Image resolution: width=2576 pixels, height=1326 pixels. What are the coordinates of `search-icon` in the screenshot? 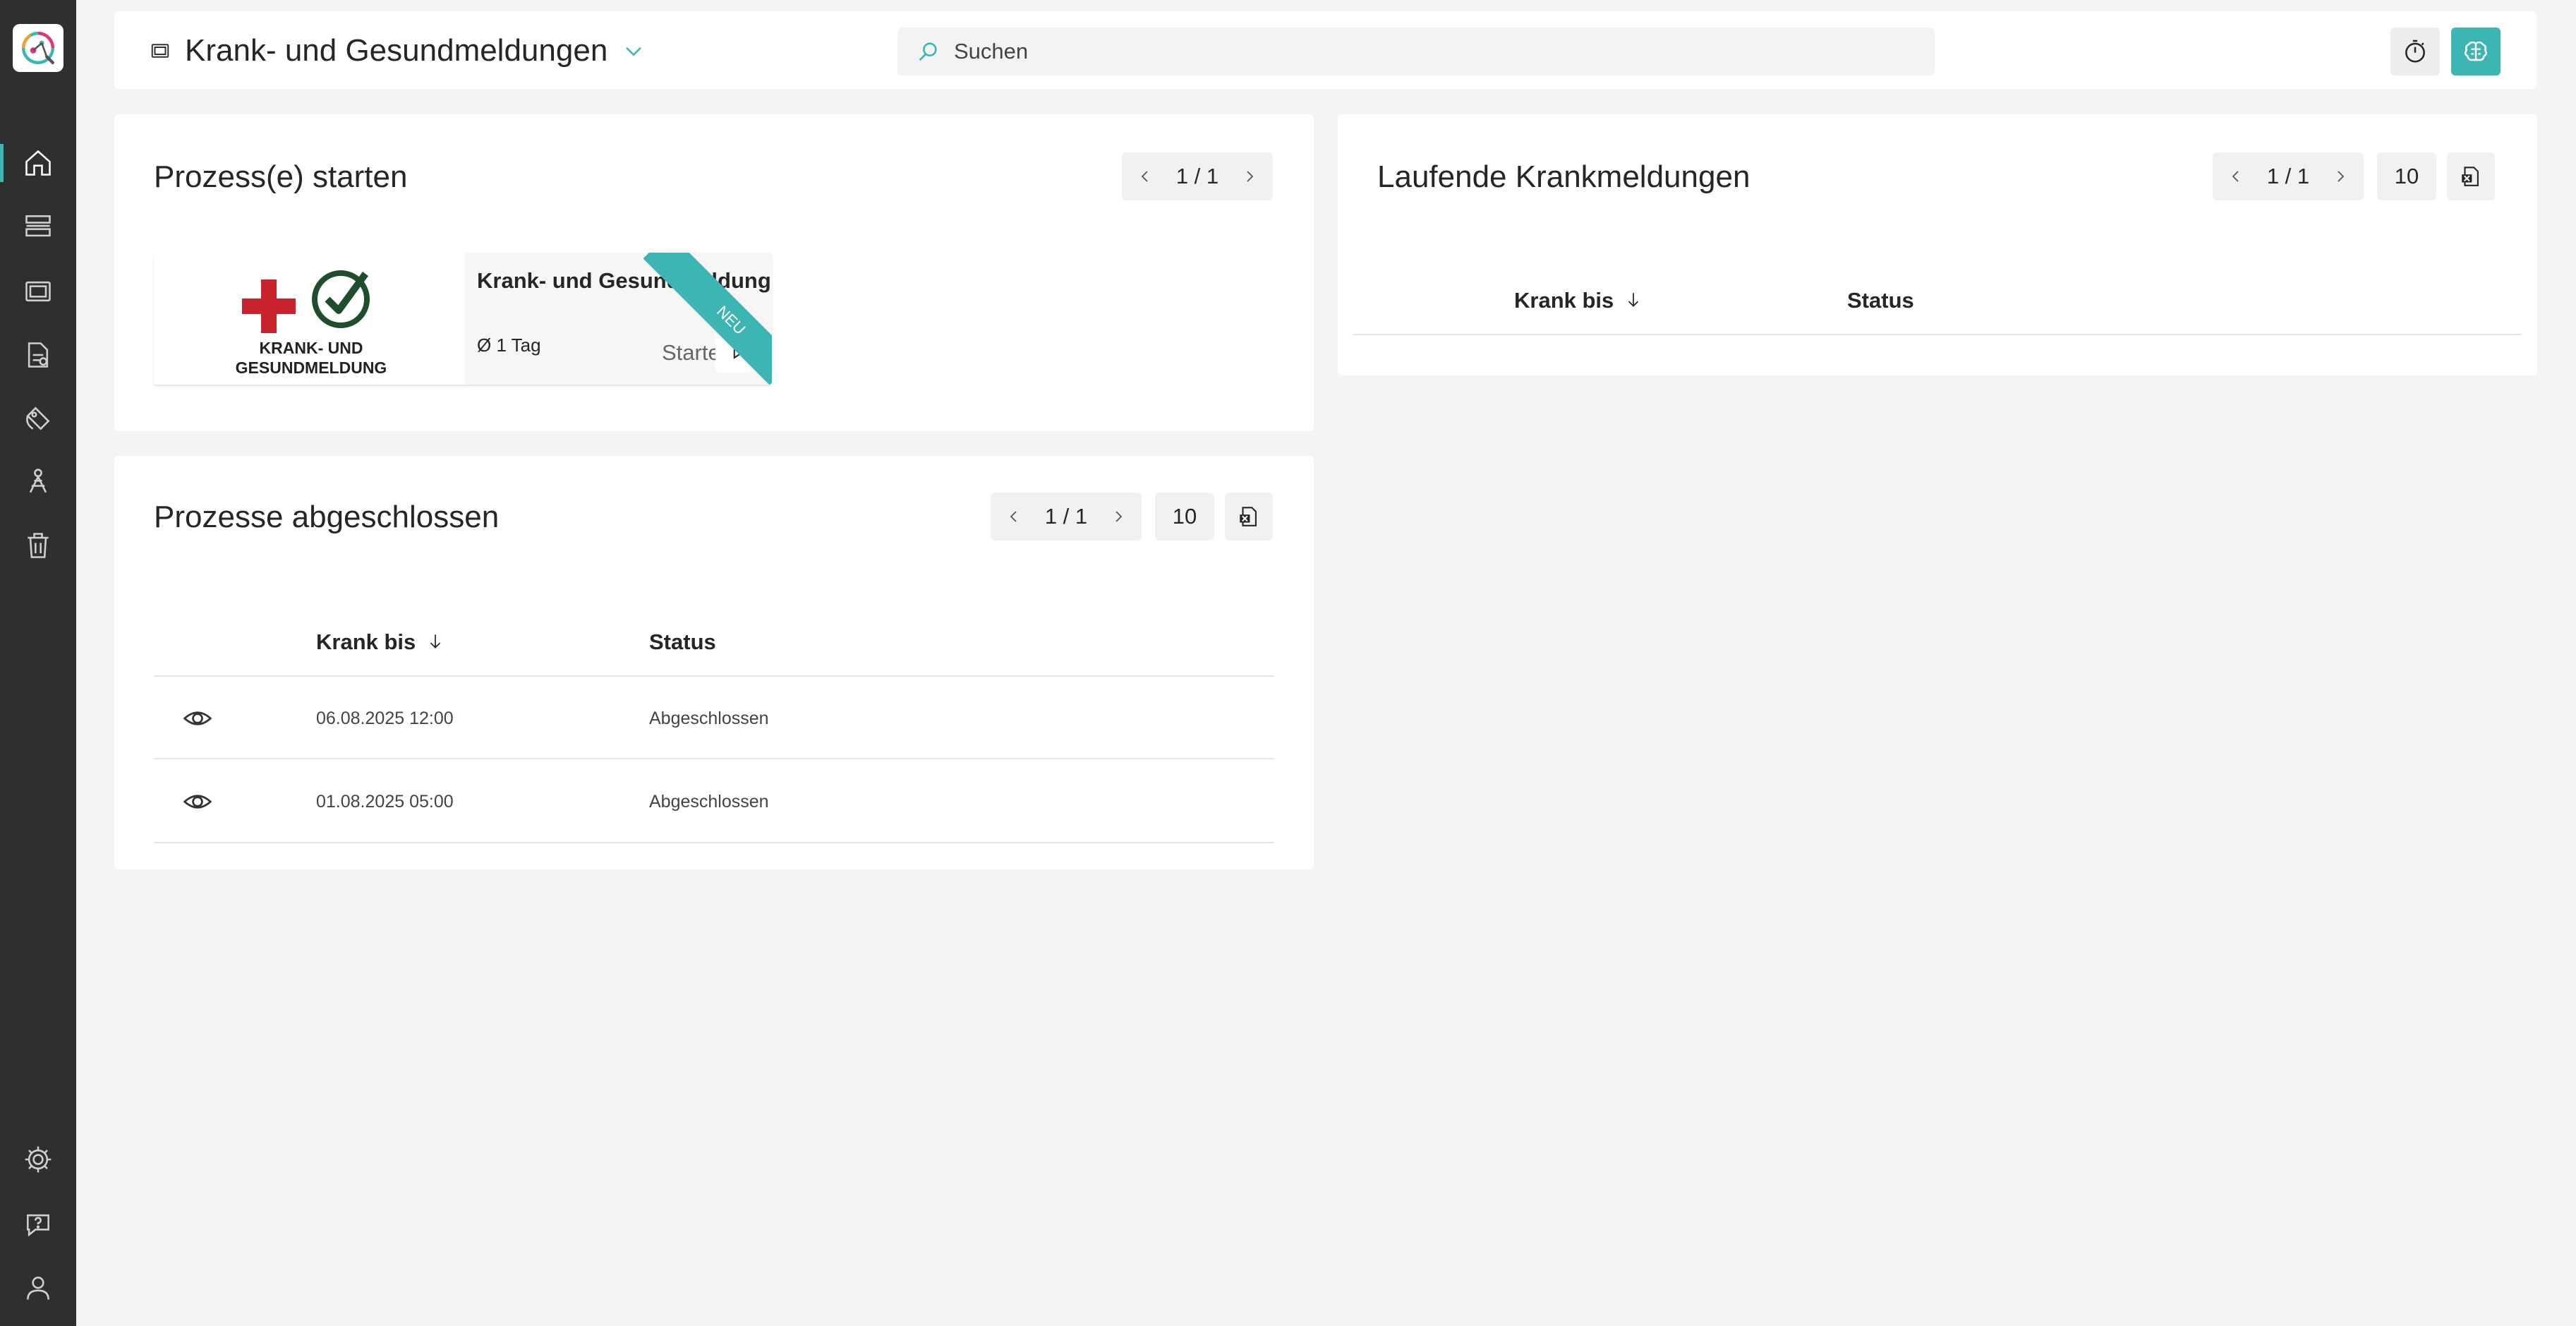 It's located at (928, 51).